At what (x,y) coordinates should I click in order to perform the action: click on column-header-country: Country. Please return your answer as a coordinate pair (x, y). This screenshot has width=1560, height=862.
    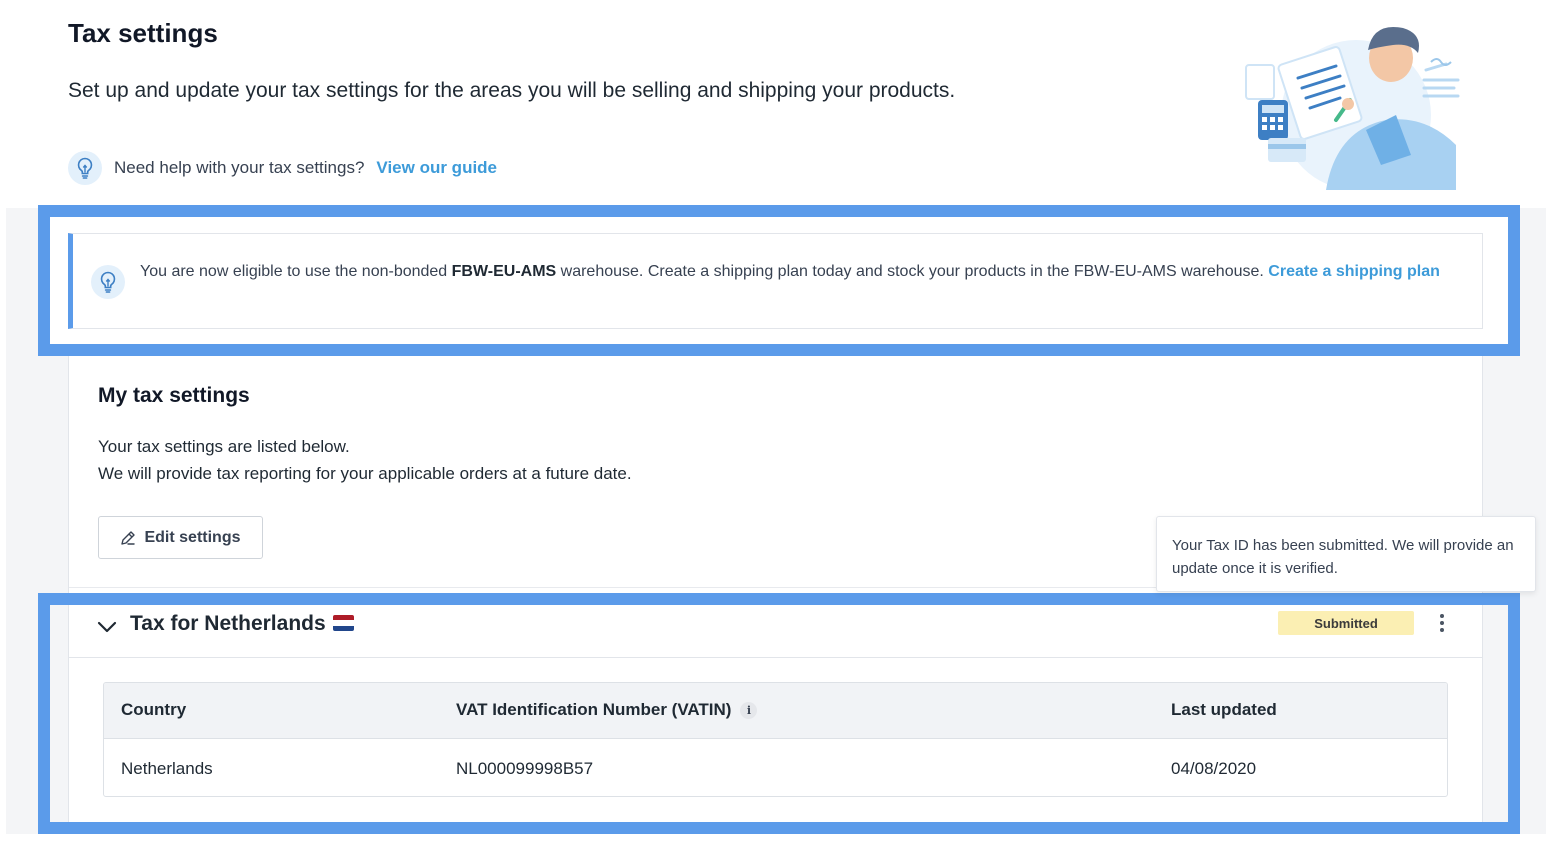
    Looking at the image, I should click on (154, 709).